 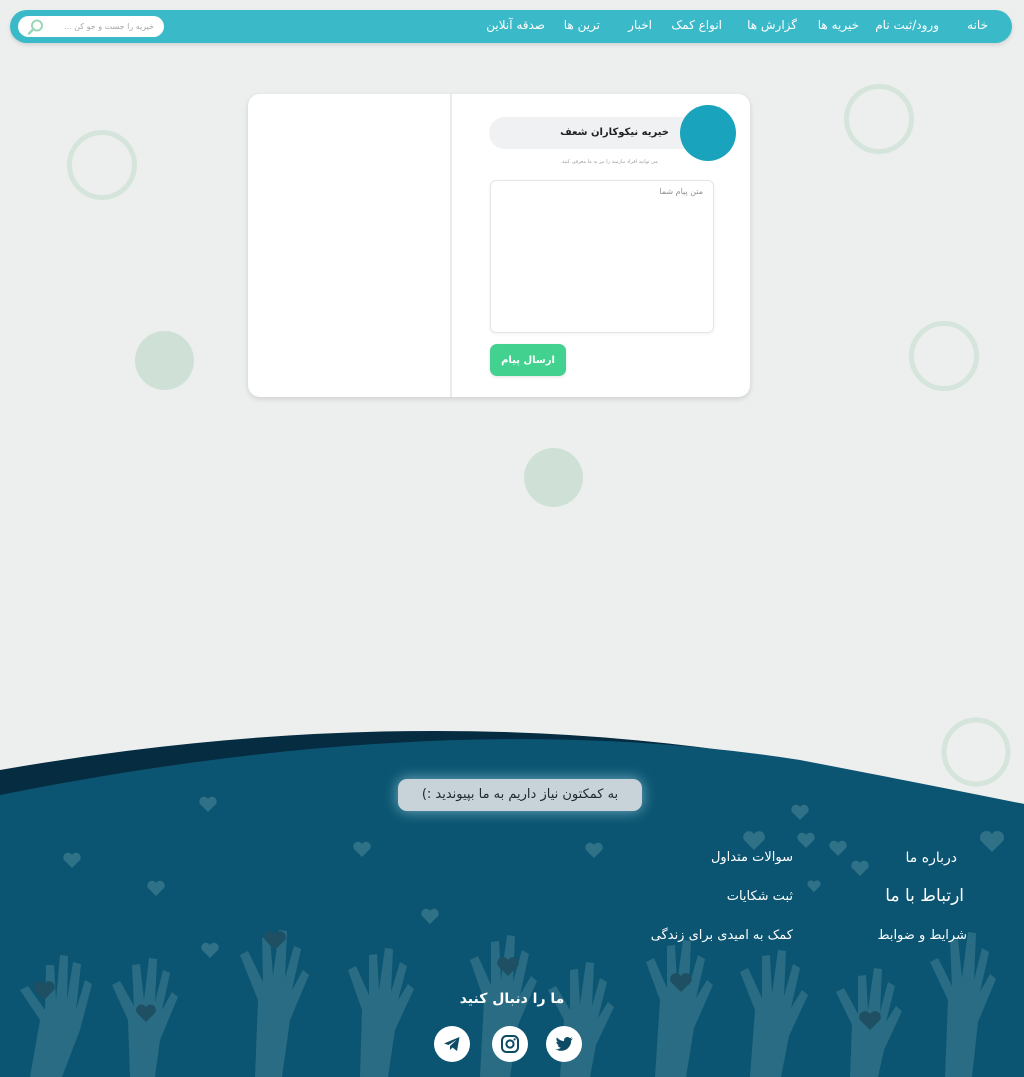 What do you see at coordinates (924, 896) in the screenshot?
I see `footer-link-contact: ارتباط با ما` at bounding box center [924, 896].